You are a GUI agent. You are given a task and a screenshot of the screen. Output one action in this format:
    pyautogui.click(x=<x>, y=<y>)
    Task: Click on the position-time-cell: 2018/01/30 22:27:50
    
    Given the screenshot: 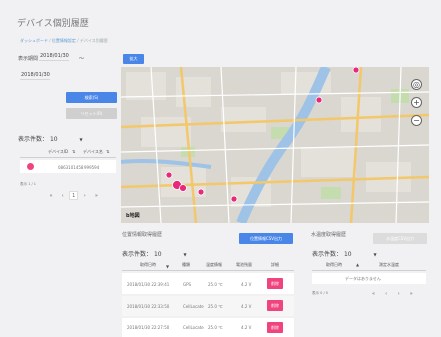 What is the action you would take?
    pyautogui.click(x=148, y=327)
    